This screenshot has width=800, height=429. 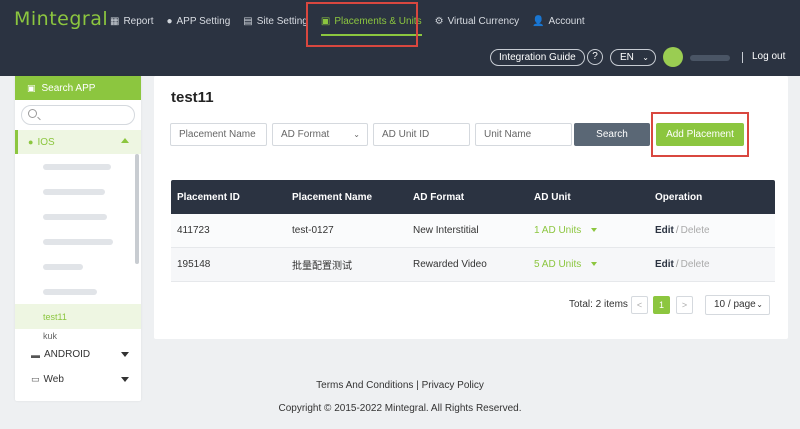 What do you see at coordinates (684, 305) in the screenshot?
I see `pagination-next-button: >` at bounding box center [684, 305].